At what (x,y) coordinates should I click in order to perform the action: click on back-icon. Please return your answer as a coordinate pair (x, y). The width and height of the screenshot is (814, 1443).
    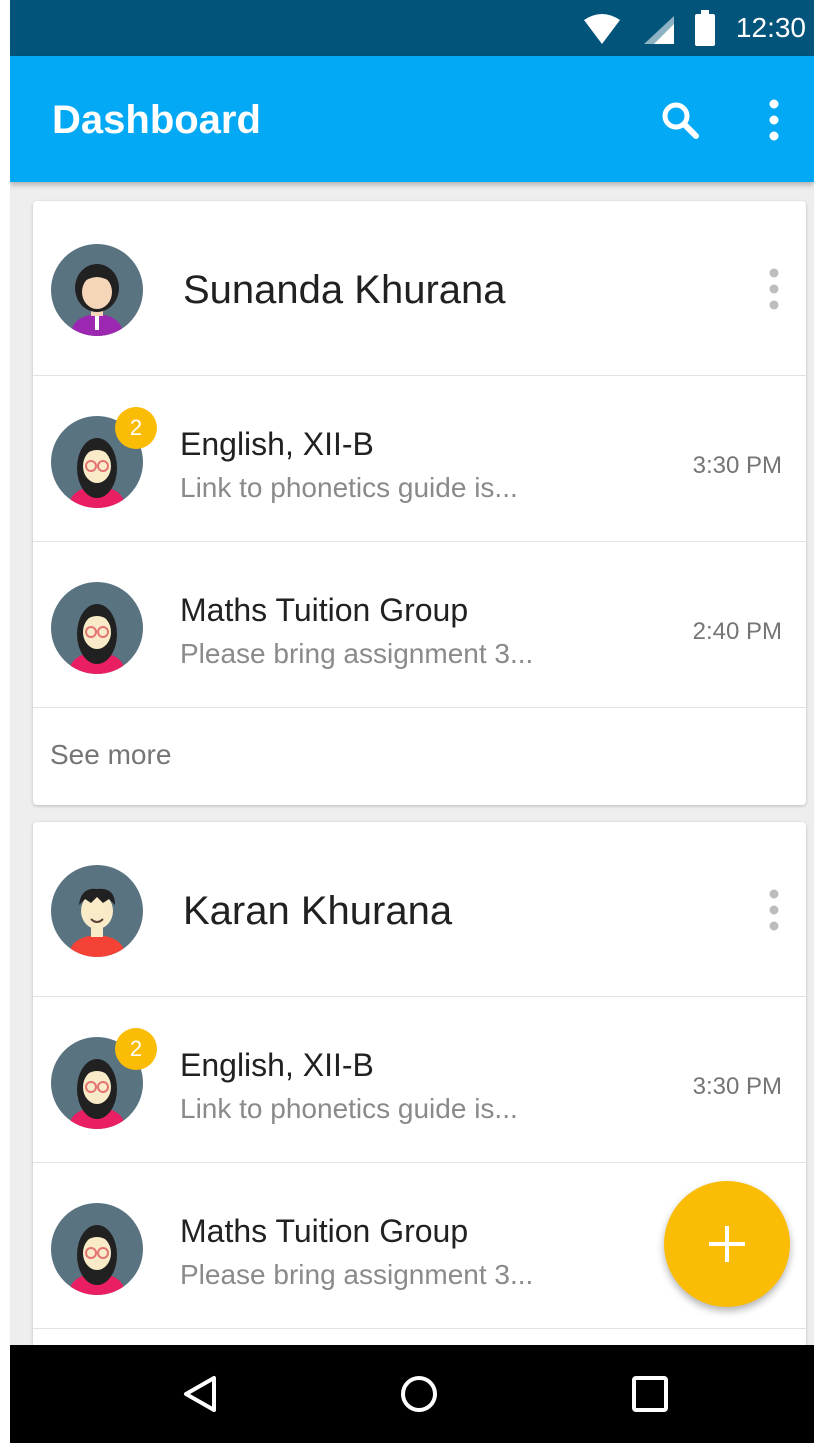
    Looking at the image, I should click on (200, 1394).